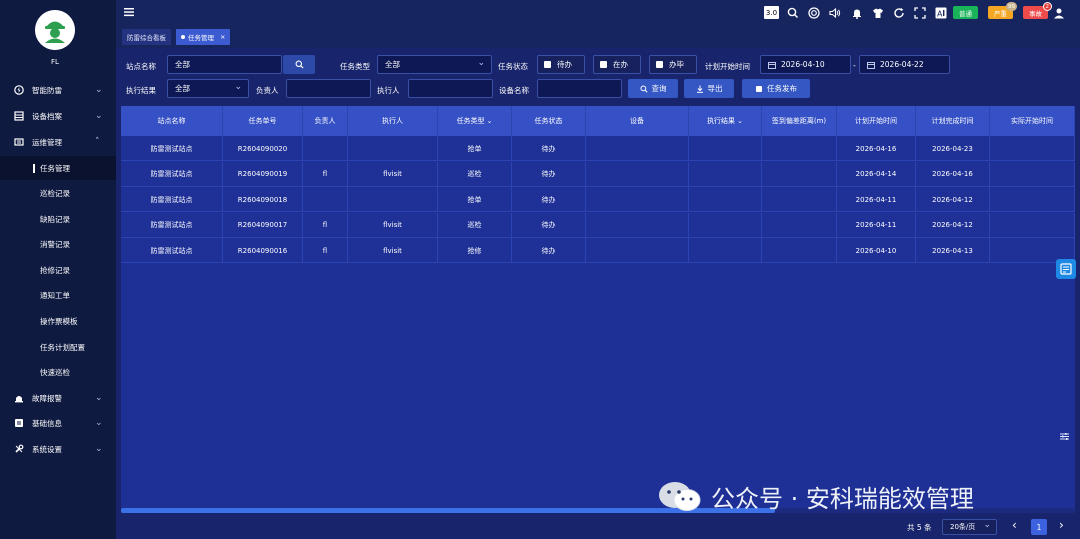 The image size is (1080, 539). Describe the element at coordinates (659, 64) in the screenshot. I see `checkbox-box` at that location.